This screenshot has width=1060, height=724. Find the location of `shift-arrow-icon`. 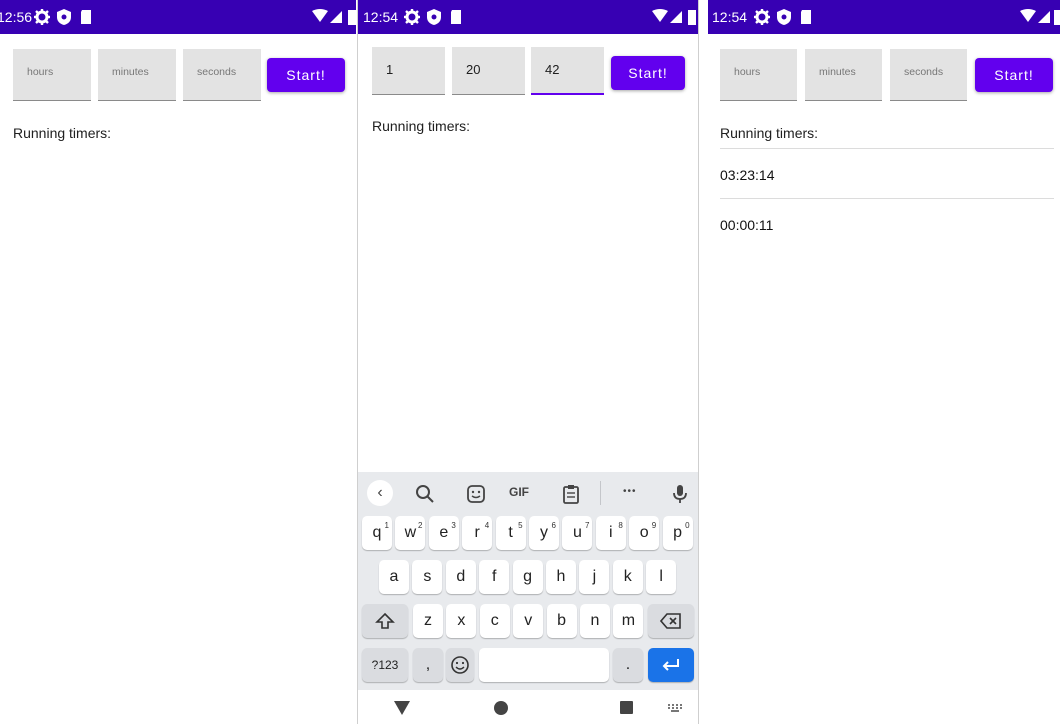

shift-arrow-icon is located at coordinates (385, 620).